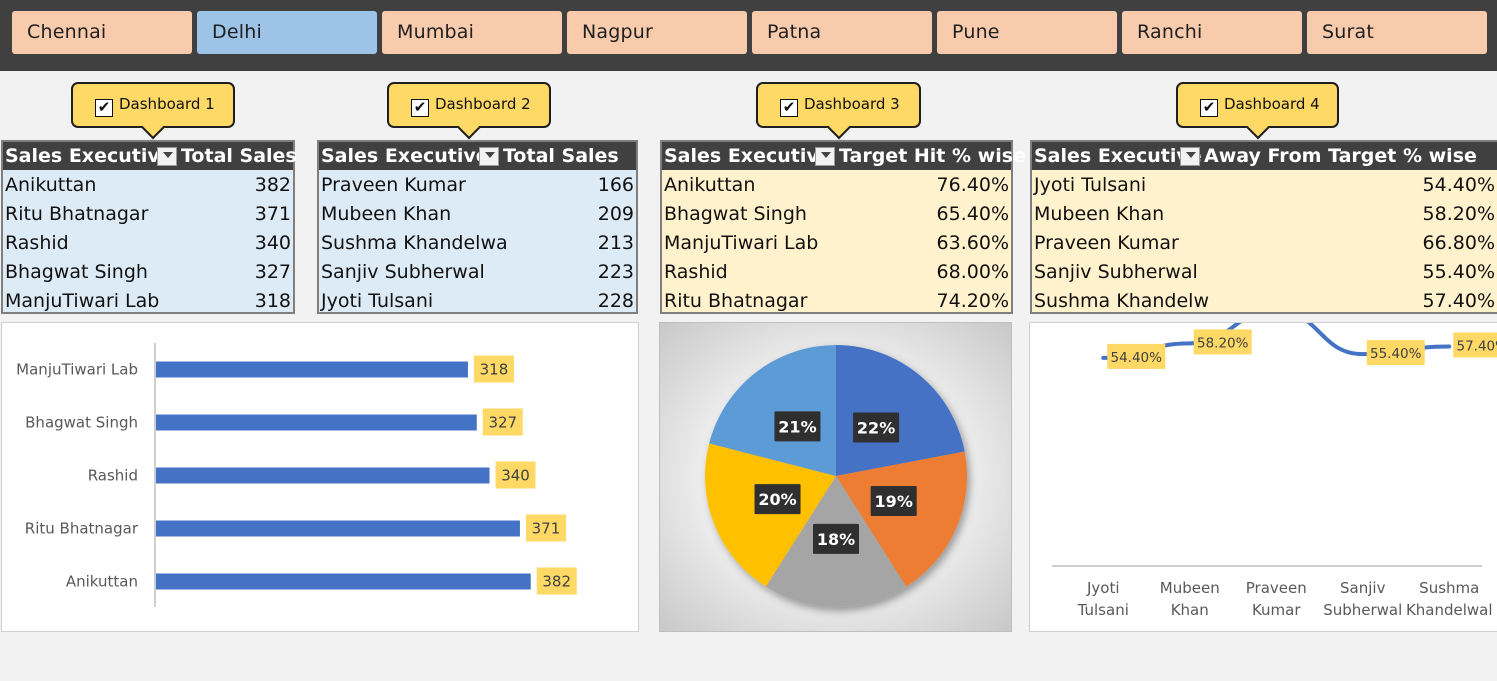  What do you see at coordinates (836, 271) in the screenshot?
I see `table-row: Rashid 68.00%` at bounding box center [836, 271].